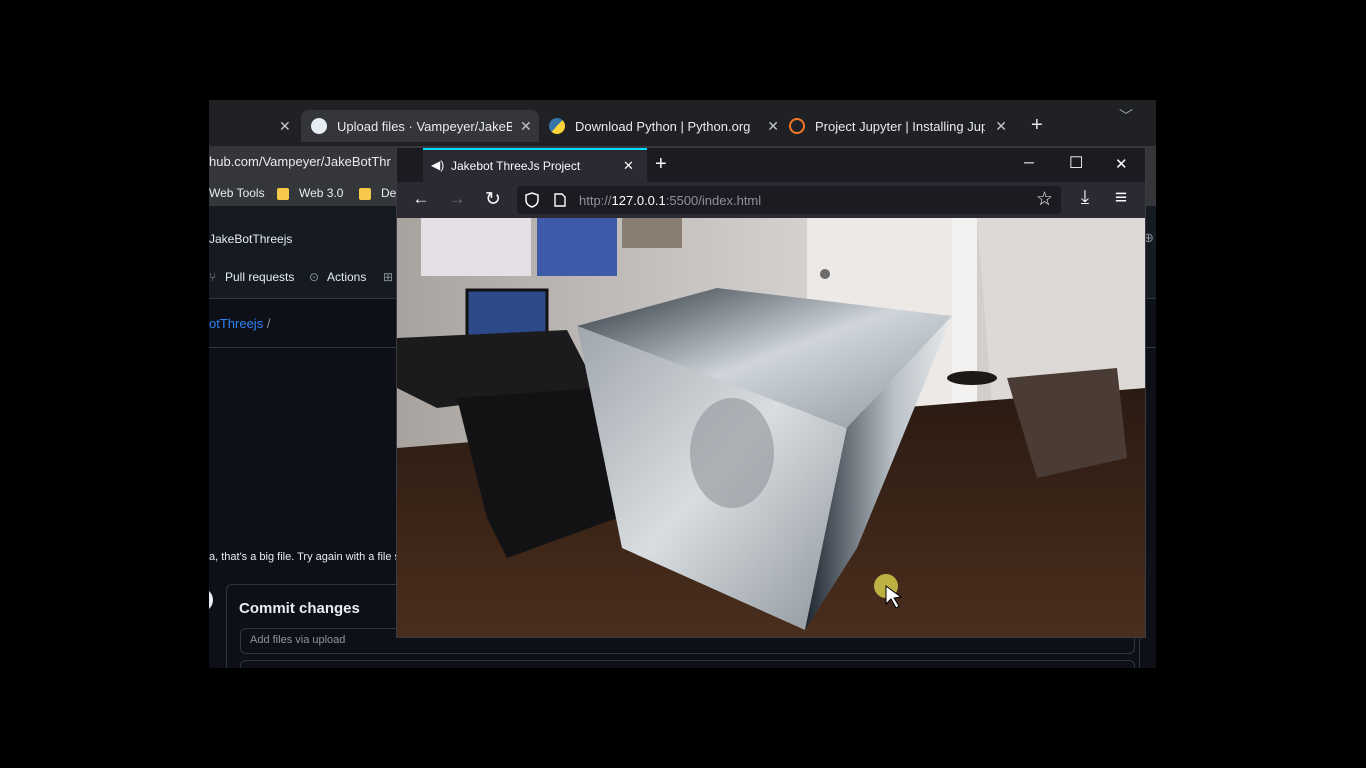  What do you see at coordinates (493, 199) in the screenshot?
I see `reload-button: ↻` at bounding box center [493, 199].